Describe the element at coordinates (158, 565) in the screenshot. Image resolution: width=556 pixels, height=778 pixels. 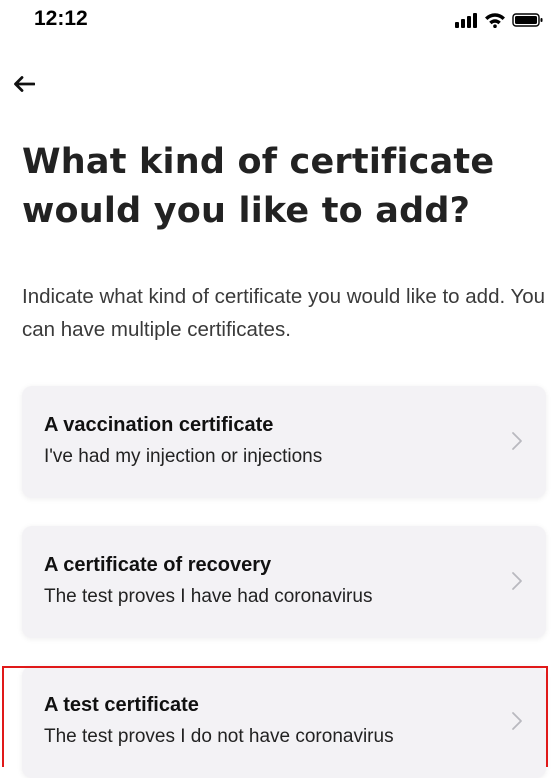
I see `option-title: A certificate of recovery` at that location.